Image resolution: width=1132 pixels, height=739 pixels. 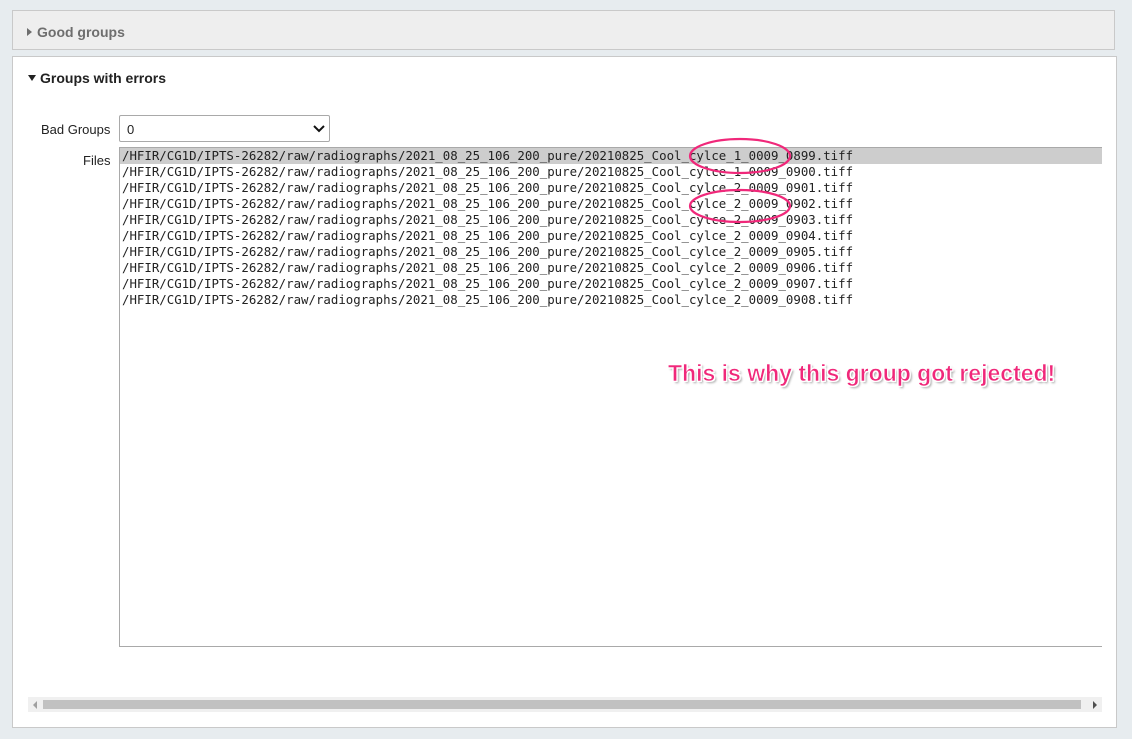 What do you see at coordinates (35, 704) in the screenshot?
I see `scroll-left-arrow-icon` at bounding box center [35, 704].